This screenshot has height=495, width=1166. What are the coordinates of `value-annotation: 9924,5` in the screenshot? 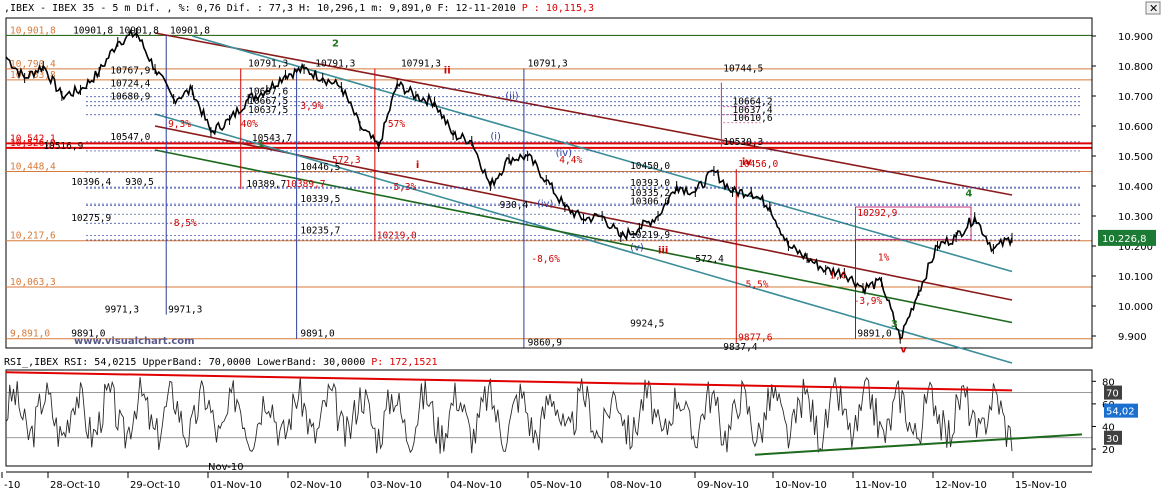 It's located at (647, 324).